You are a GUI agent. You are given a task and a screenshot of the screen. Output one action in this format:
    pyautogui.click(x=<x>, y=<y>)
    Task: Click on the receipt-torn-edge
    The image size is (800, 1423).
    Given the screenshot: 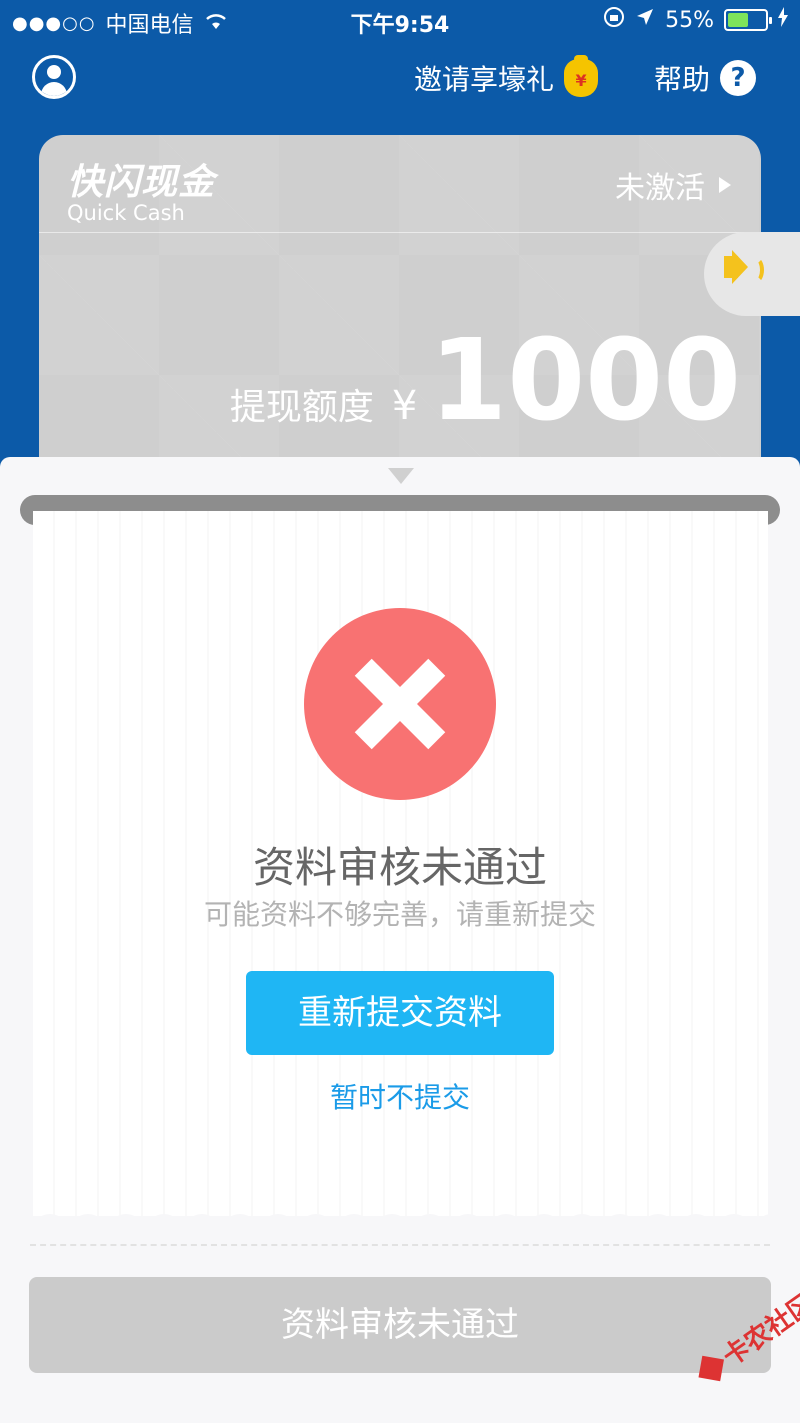 What is the action you would take?
    pyautogui.click(x=400, y=1218)
    